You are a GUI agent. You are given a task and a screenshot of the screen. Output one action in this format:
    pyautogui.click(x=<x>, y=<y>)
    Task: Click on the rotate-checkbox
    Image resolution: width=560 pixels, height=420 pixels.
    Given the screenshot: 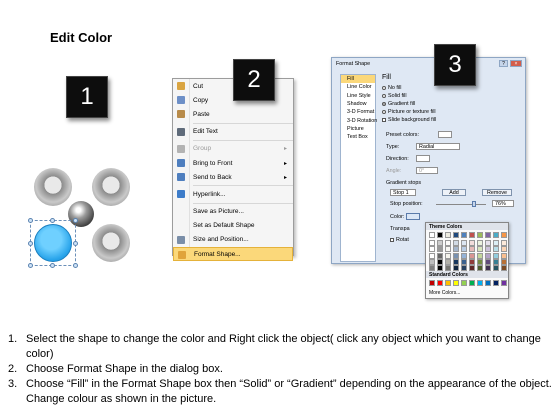 What is the action you would take?
    pyautogui.click(x=392, y=240)
    